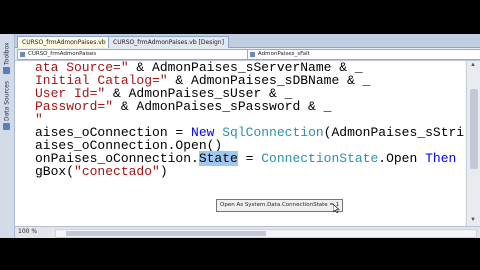  I want to click on code-line: Password=" & AdmonPaises_sPassword & _, so click(250, 106).